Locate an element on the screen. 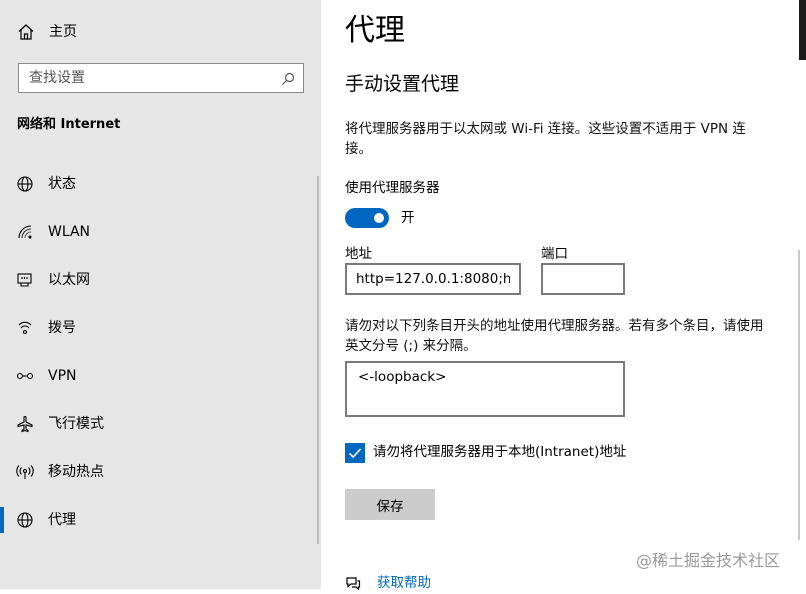  sidebar-item-vpn: VPN is located at coordinates (160, 376).